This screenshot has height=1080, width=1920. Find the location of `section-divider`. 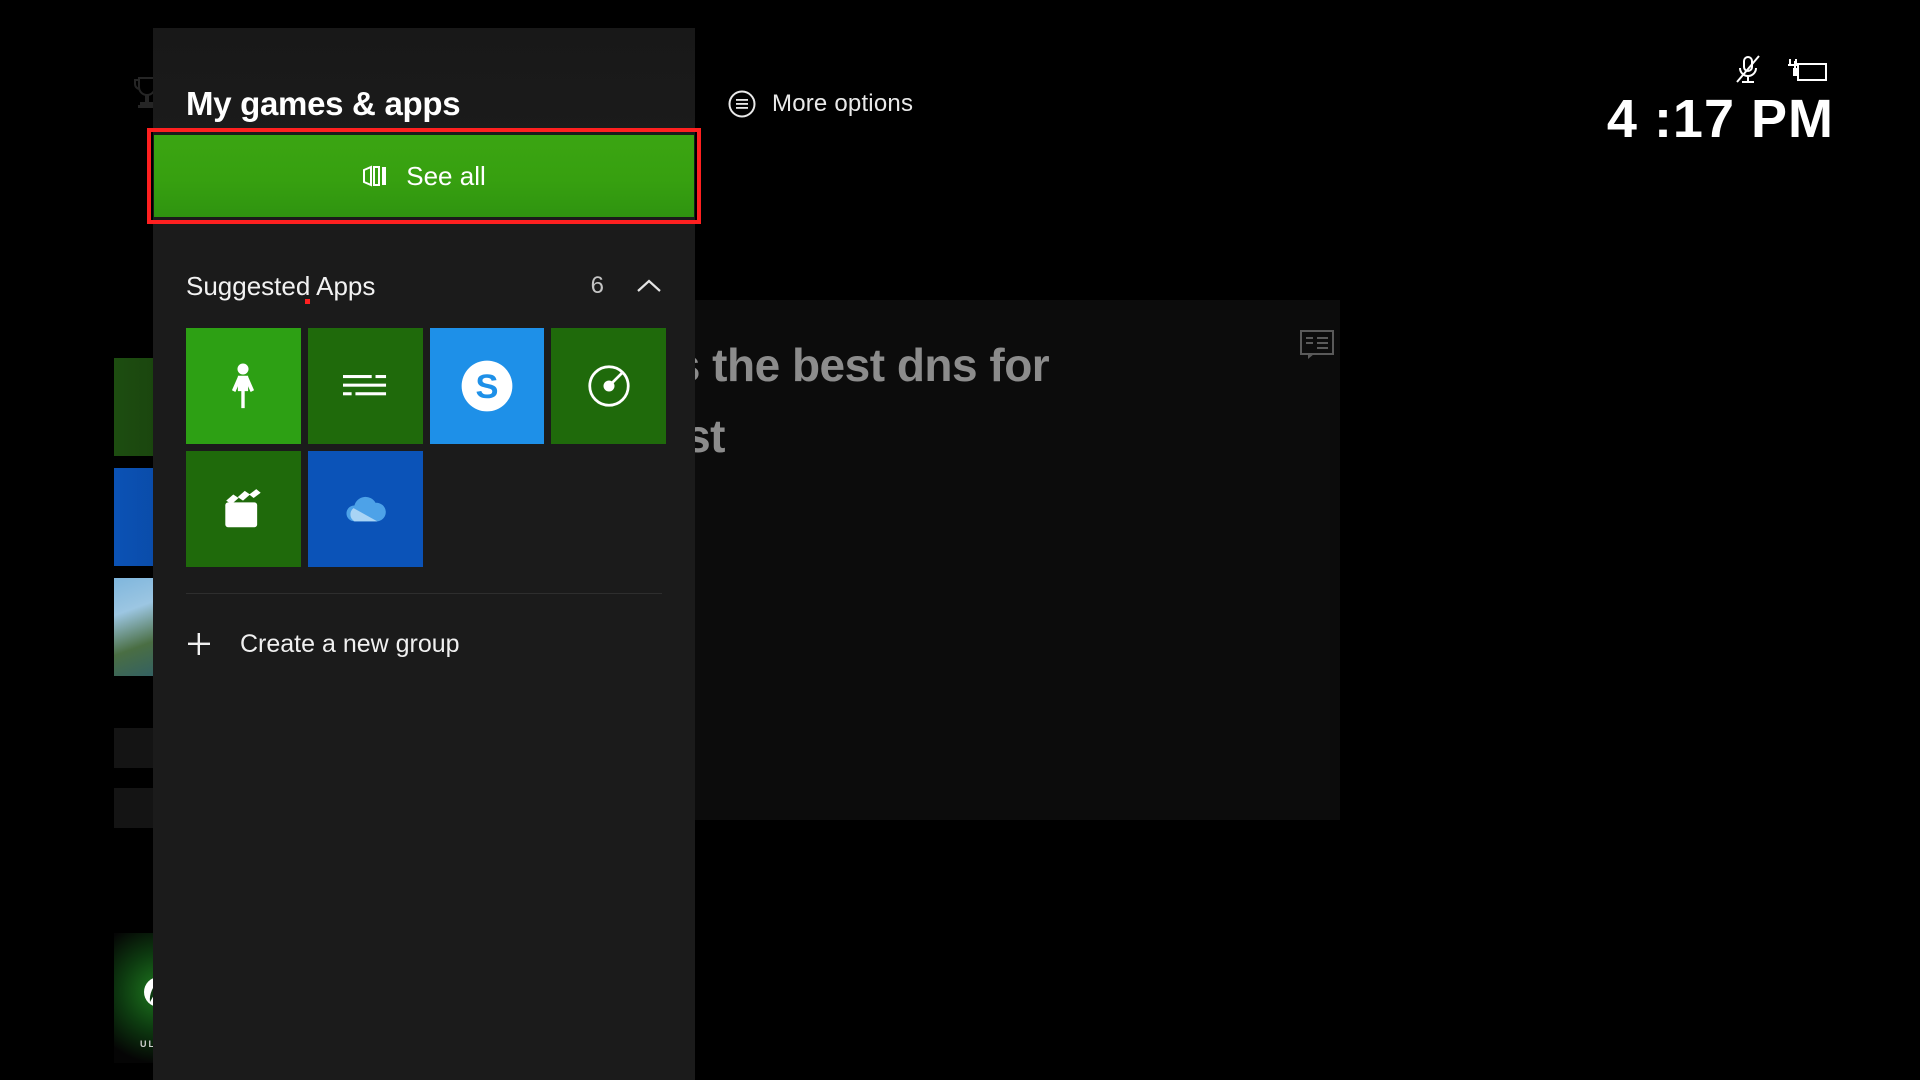

section-divider is located at coordinates (424, 593).